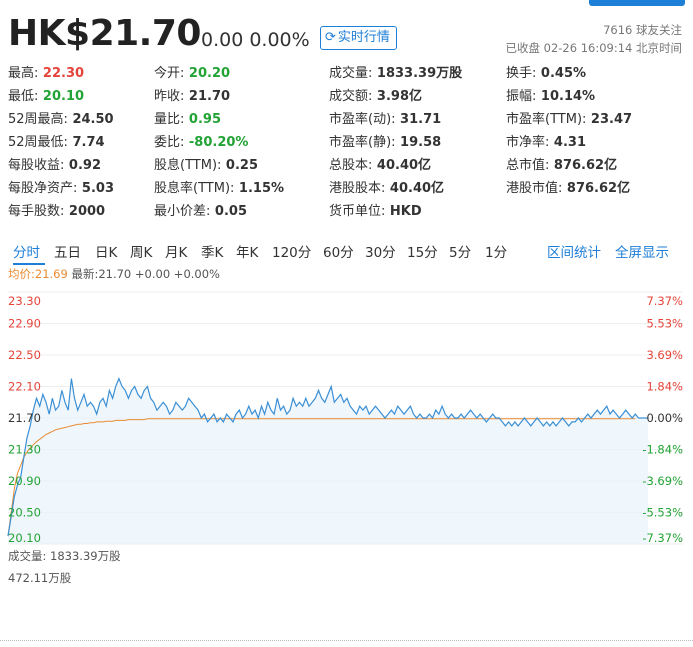 The height and width of the screenshot is (647, 693). Describe the element at coordinates (24, 324) in the screenshot. I see `y-tick-label: 22.90` at that location.